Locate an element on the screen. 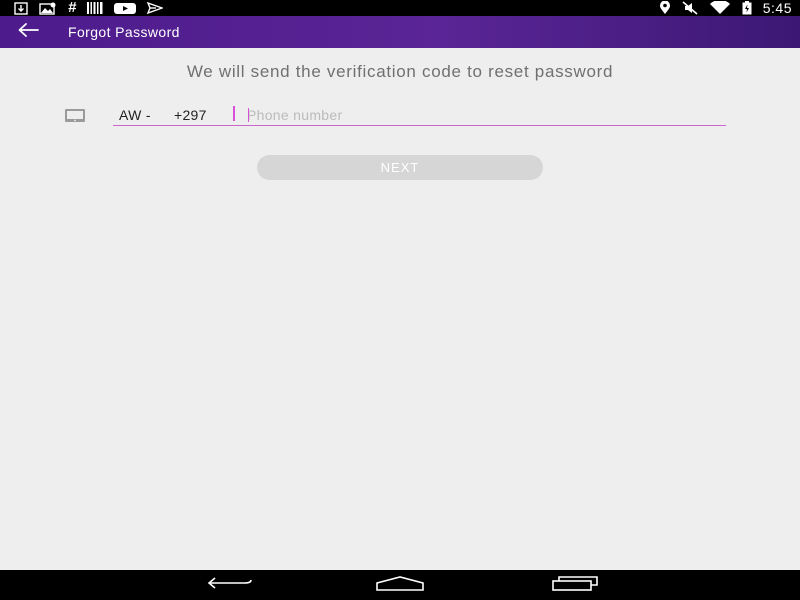  status-bar-notifications: # is located at coordinates (89, 8).